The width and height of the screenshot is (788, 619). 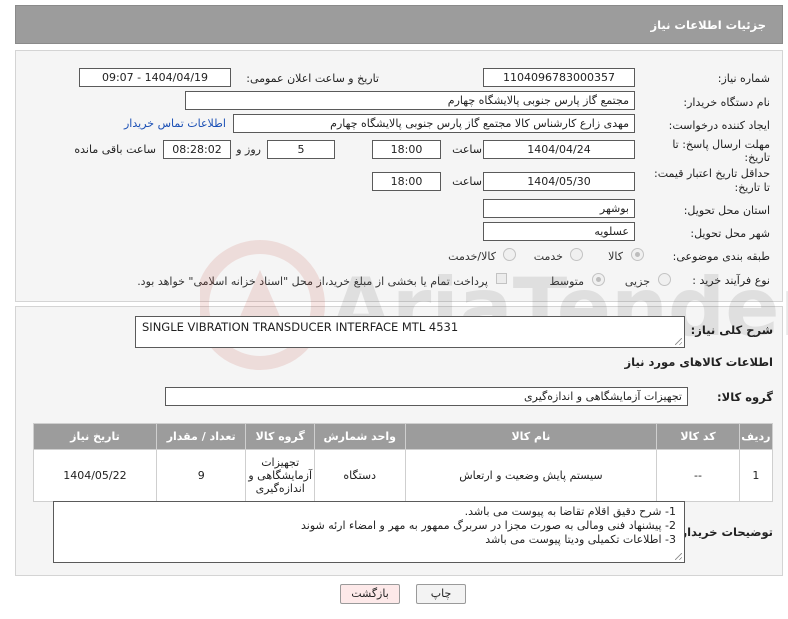 What do you see at coordinates (410, 100) in the screenshot?
I see `buyer-org-field: مجتمع گاز پارس جنوبی پالایشگاه چهارم` at bounding box center [410, 100].